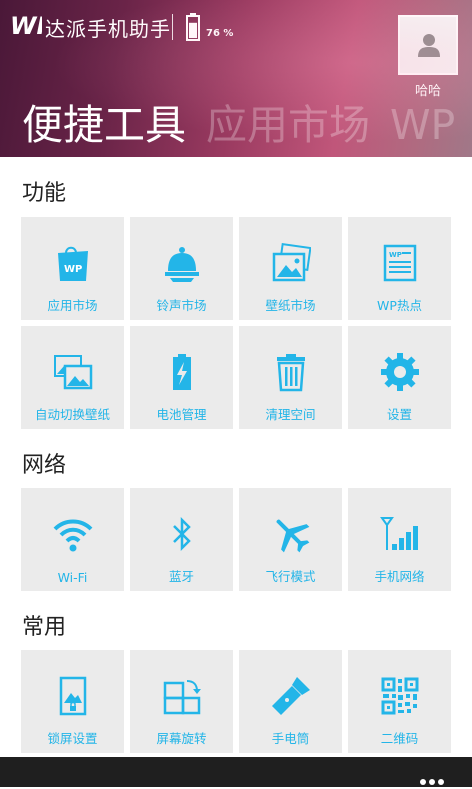 This screenshot has width=472, height=789. I want to click on tile-label: 二维码, so click(399, 738).